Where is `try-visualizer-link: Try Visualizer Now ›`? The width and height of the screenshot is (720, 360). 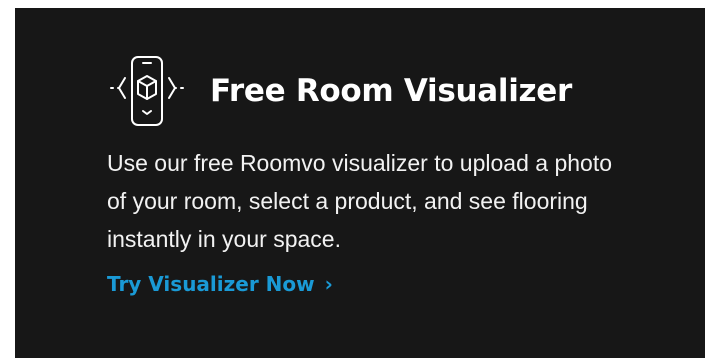
try-visualizer-link: Try Visualizer Now › is located at coordinates (220, 284).